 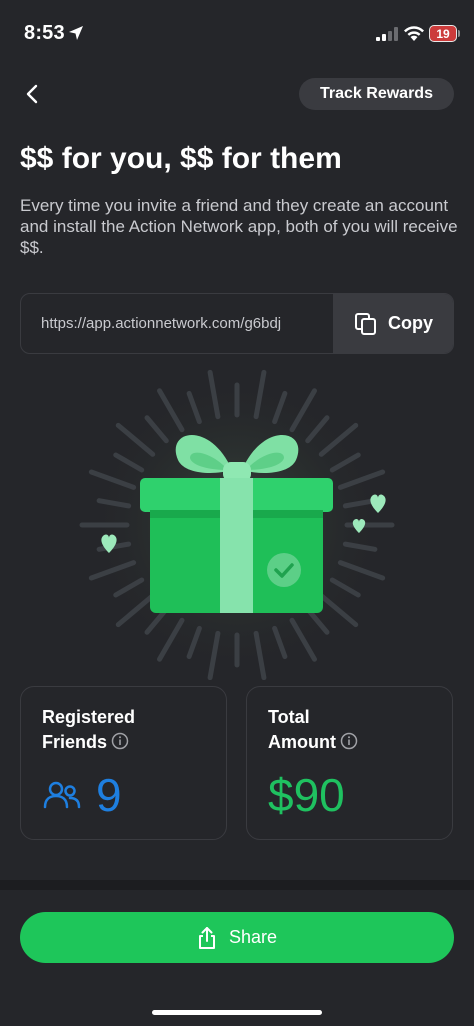 I want to click on gift-ribbon, so click(x=236, y=545).